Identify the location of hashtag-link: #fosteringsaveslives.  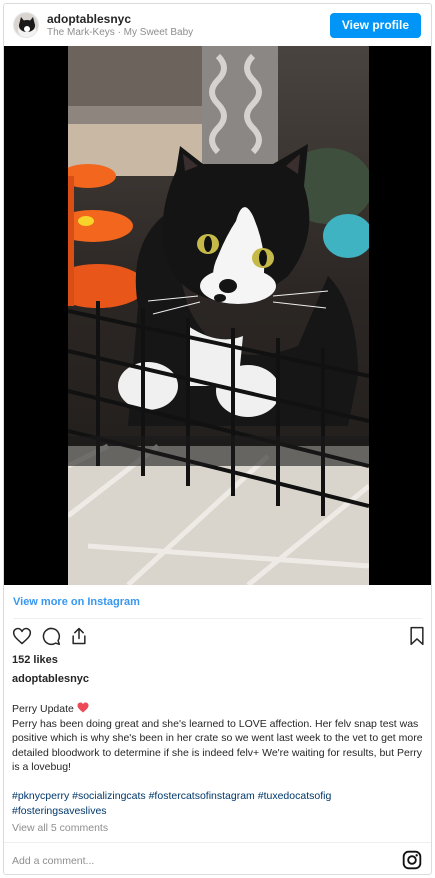
(59, 811).